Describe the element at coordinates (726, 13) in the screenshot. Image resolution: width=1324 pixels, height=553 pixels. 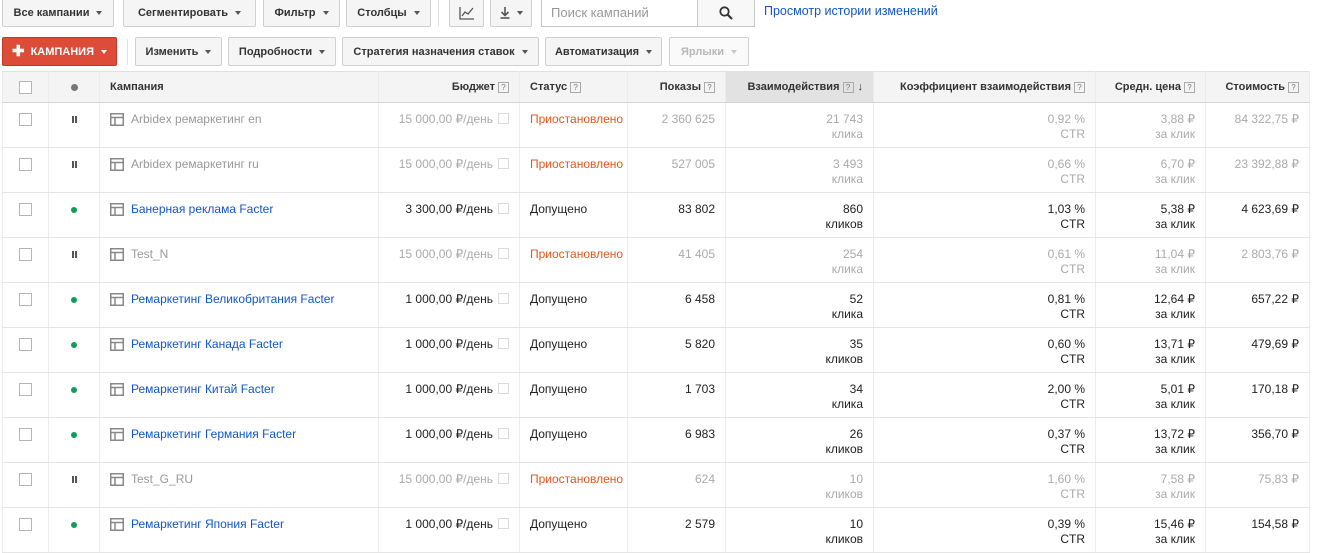
I see `search-button` at that location.